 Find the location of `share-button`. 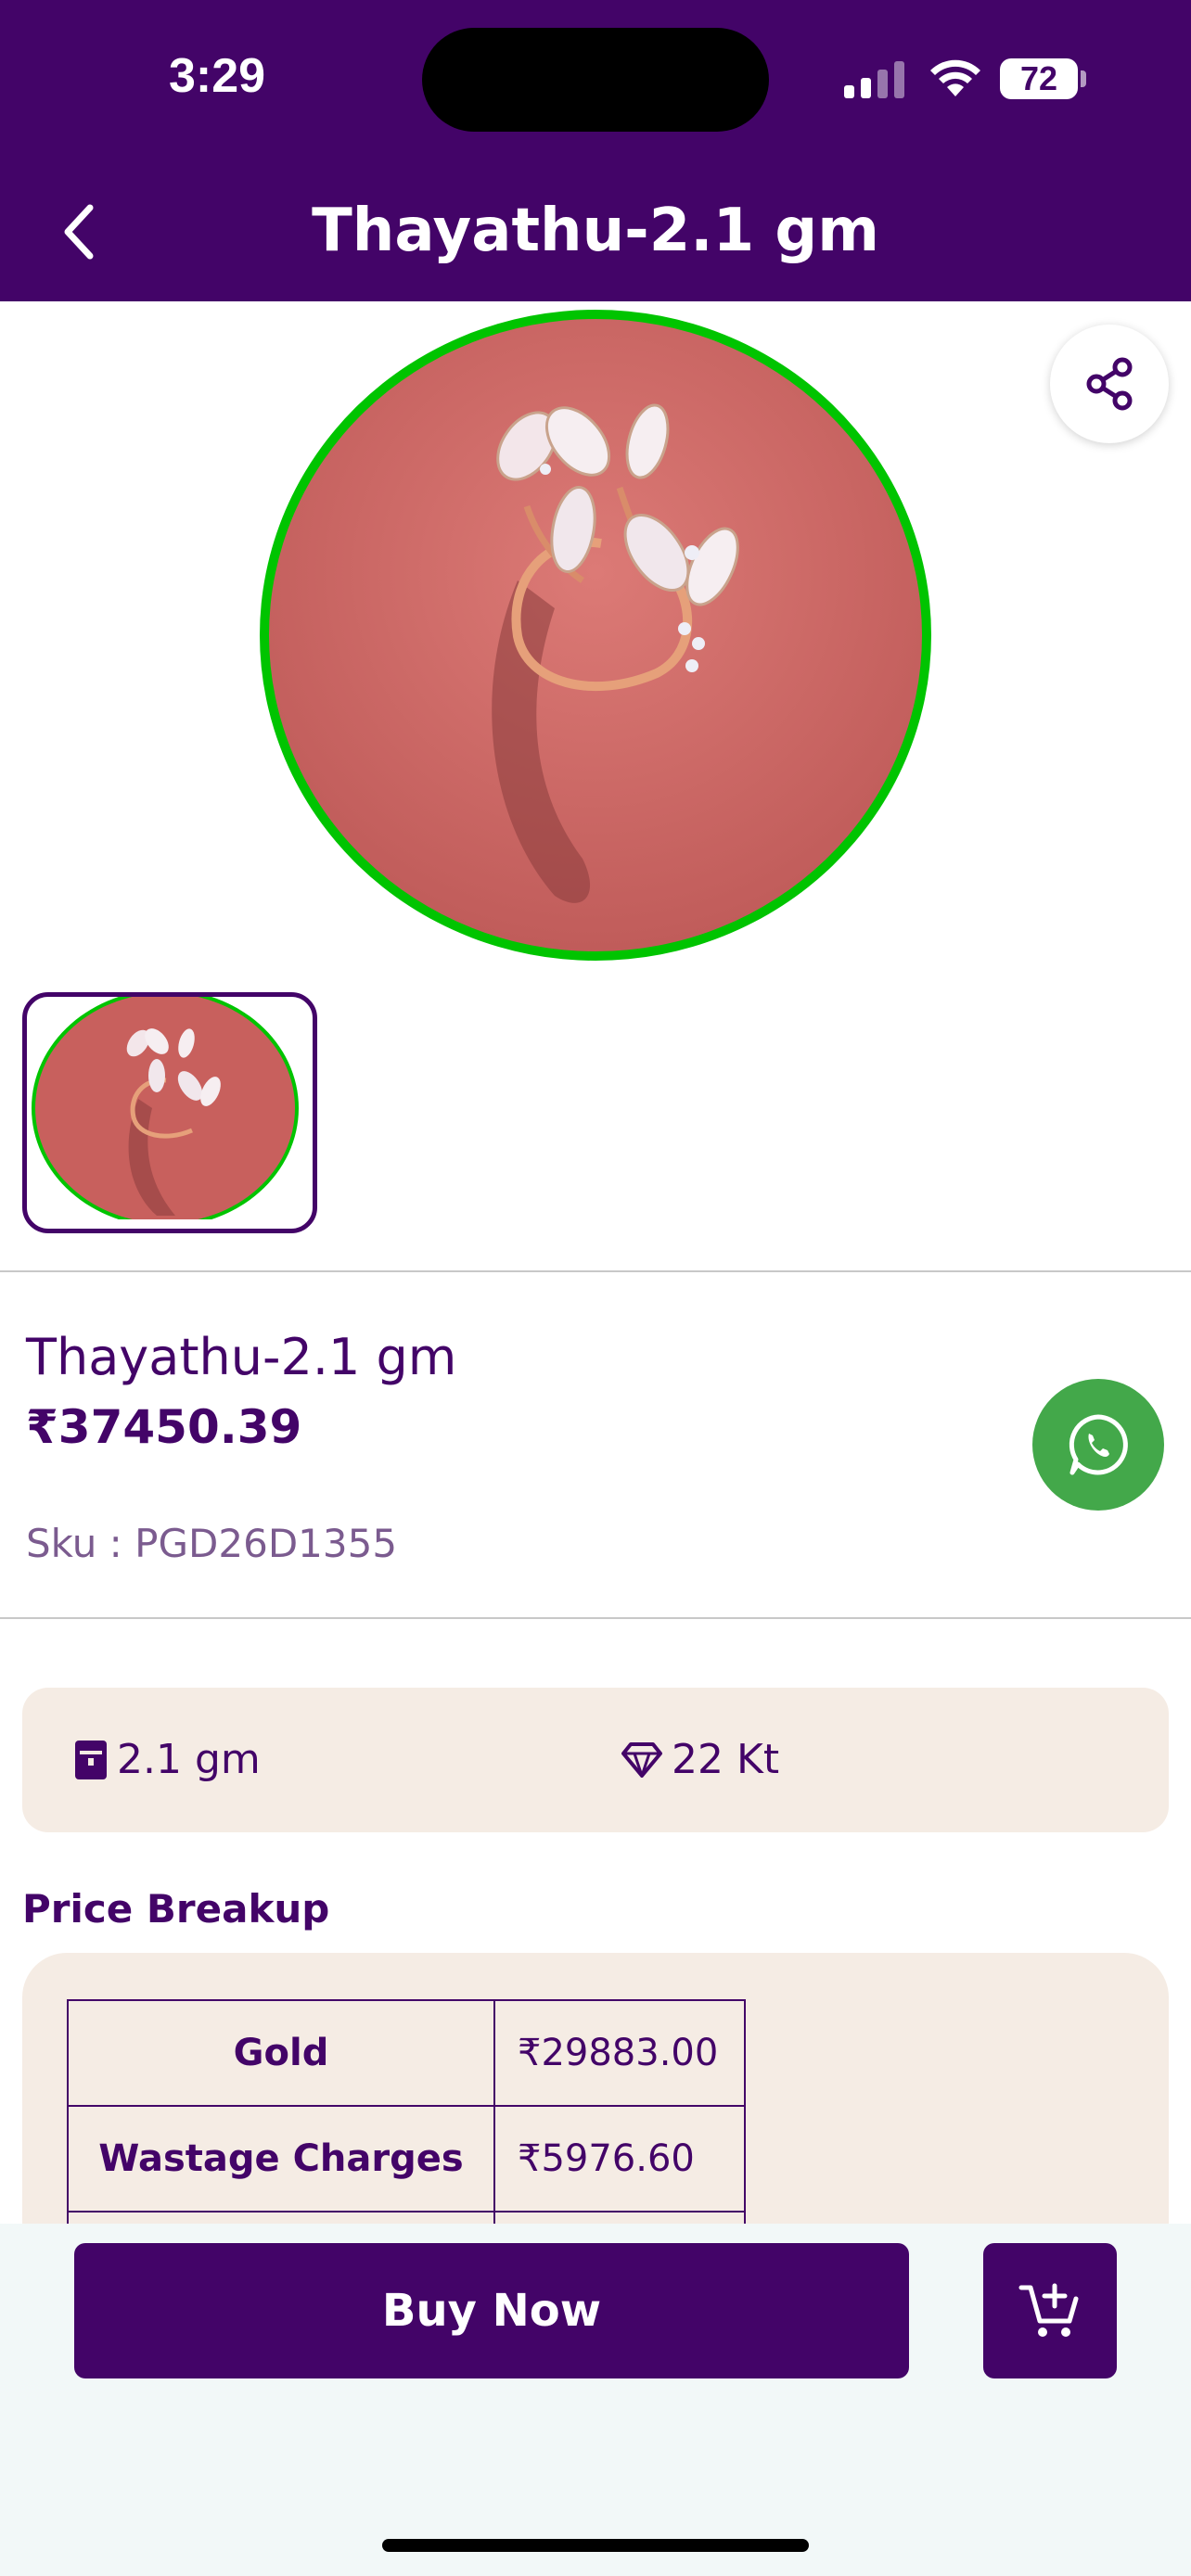

share-button is located at coordinates (1110, 384).